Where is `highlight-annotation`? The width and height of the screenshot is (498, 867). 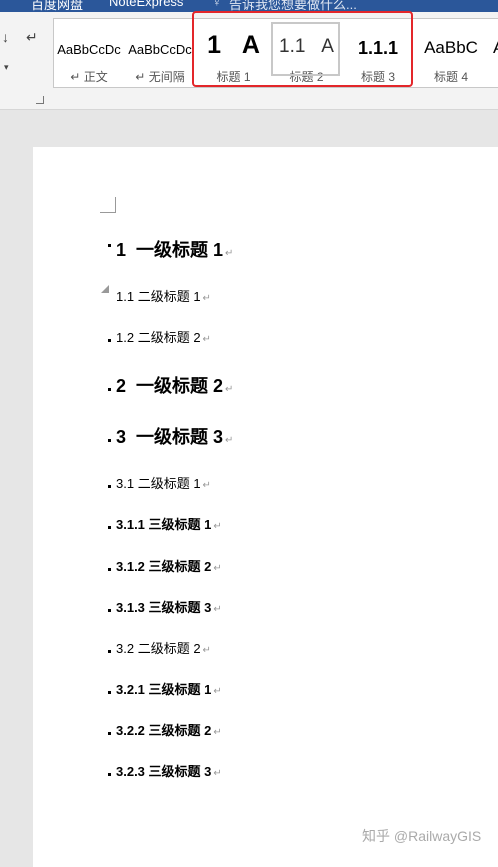 highlight-annotation is located at coordinates (302, 49).